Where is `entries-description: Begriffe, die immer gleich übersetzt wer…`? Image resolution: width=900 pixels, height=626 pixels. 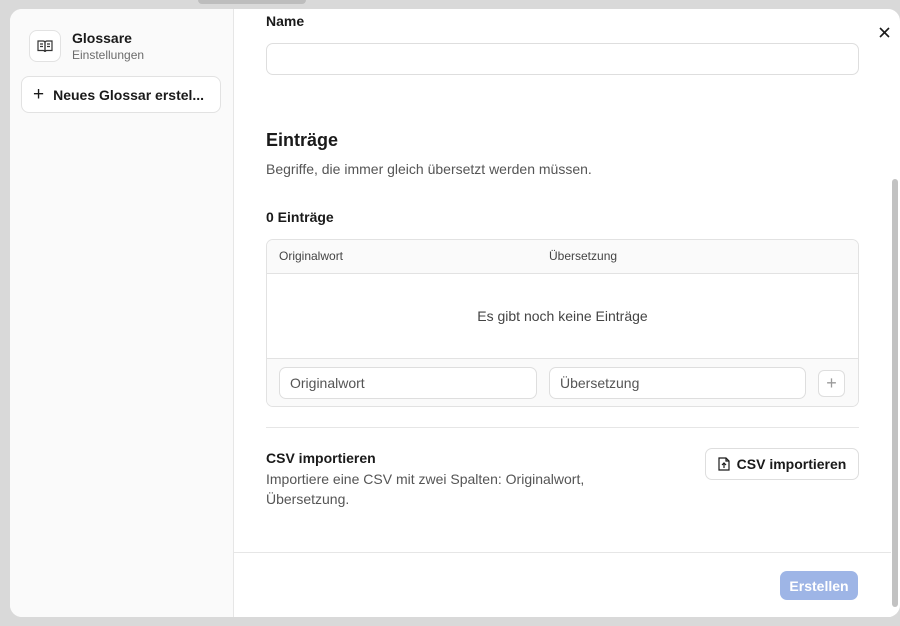 entries-description: Begriffe, die immer gleich übersetzt wer… is located at coordinates (429, 169).